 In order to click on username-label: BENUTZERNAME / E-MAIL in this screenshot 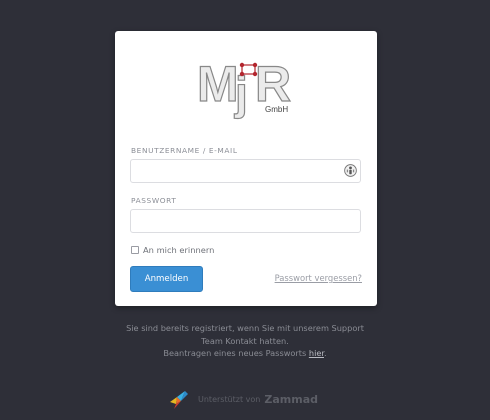, I will do `click(184, 150)`.